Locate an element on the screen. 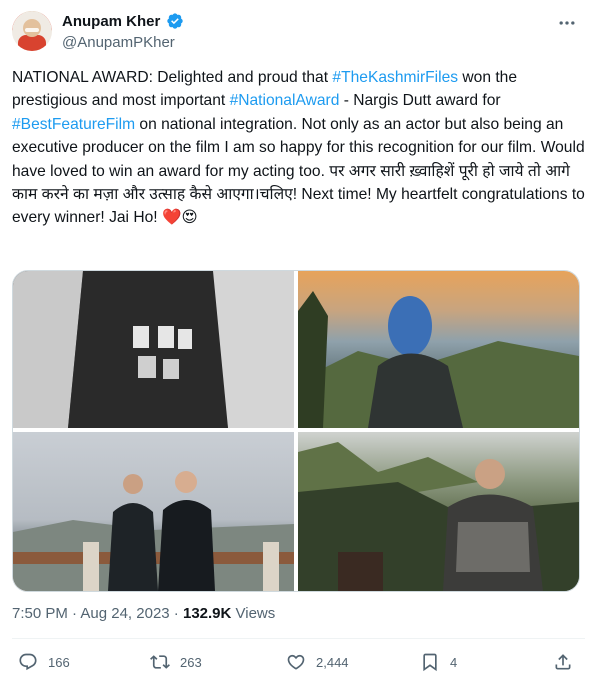  views-count: 132.9K is located at coordinates (207, 613).